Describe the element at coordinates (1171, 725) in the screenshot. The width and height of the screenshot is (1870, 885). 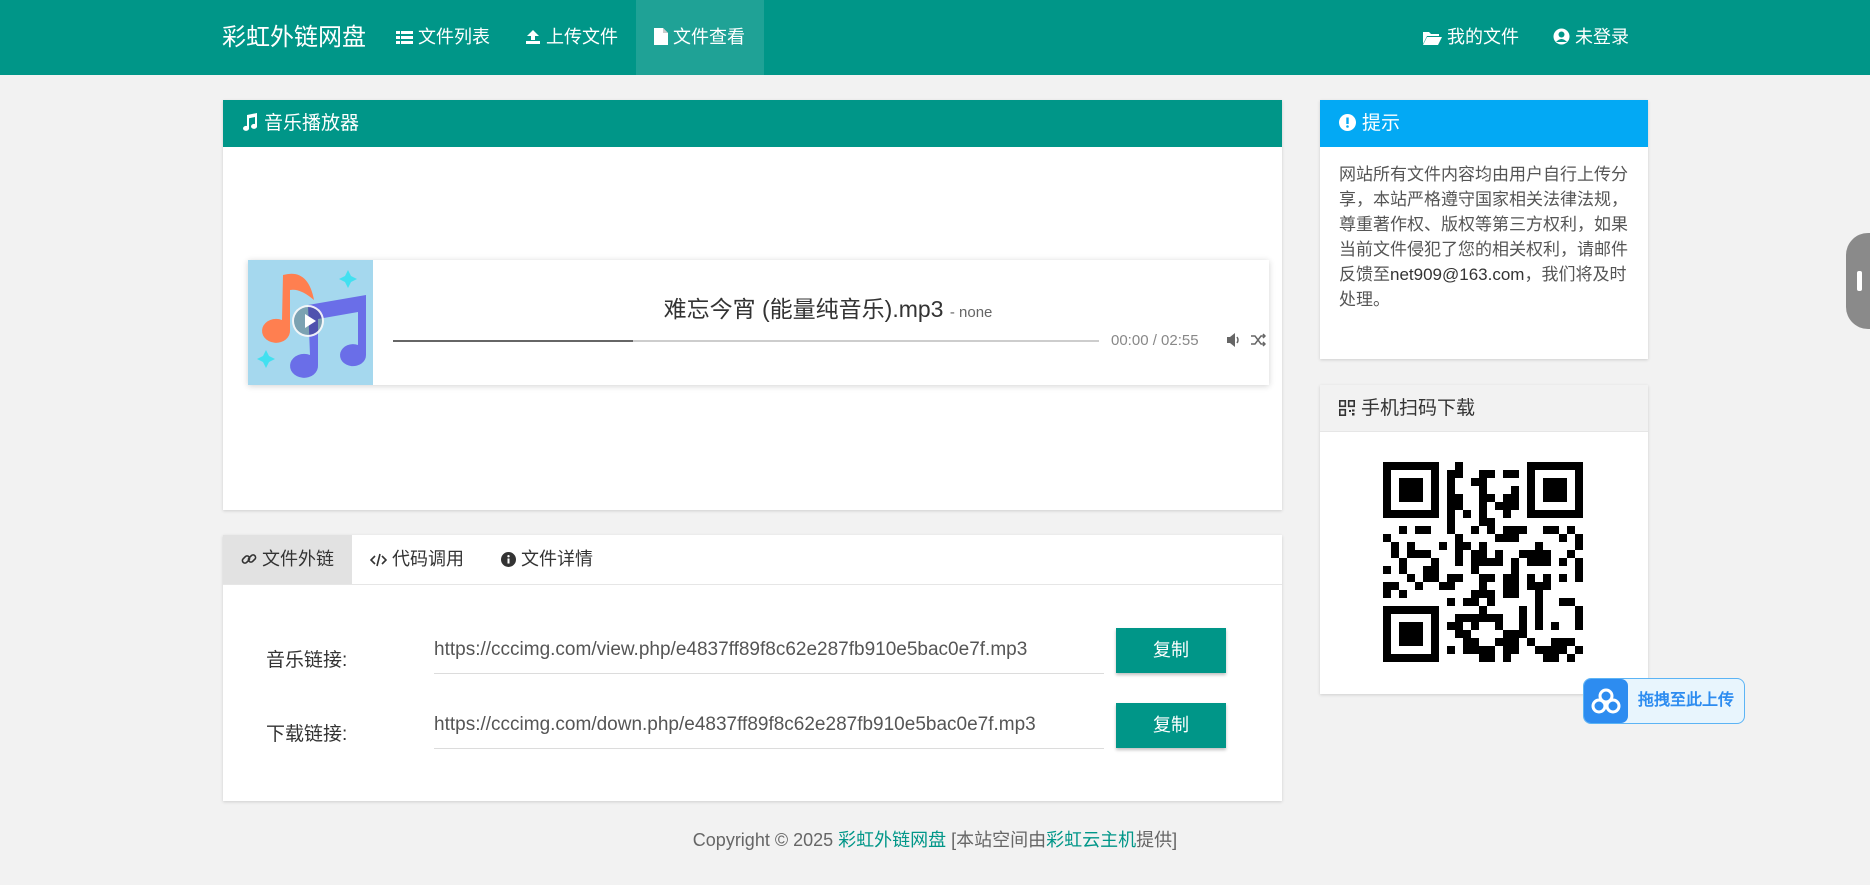
I see `copy-download-link-button: 复制` at that location.